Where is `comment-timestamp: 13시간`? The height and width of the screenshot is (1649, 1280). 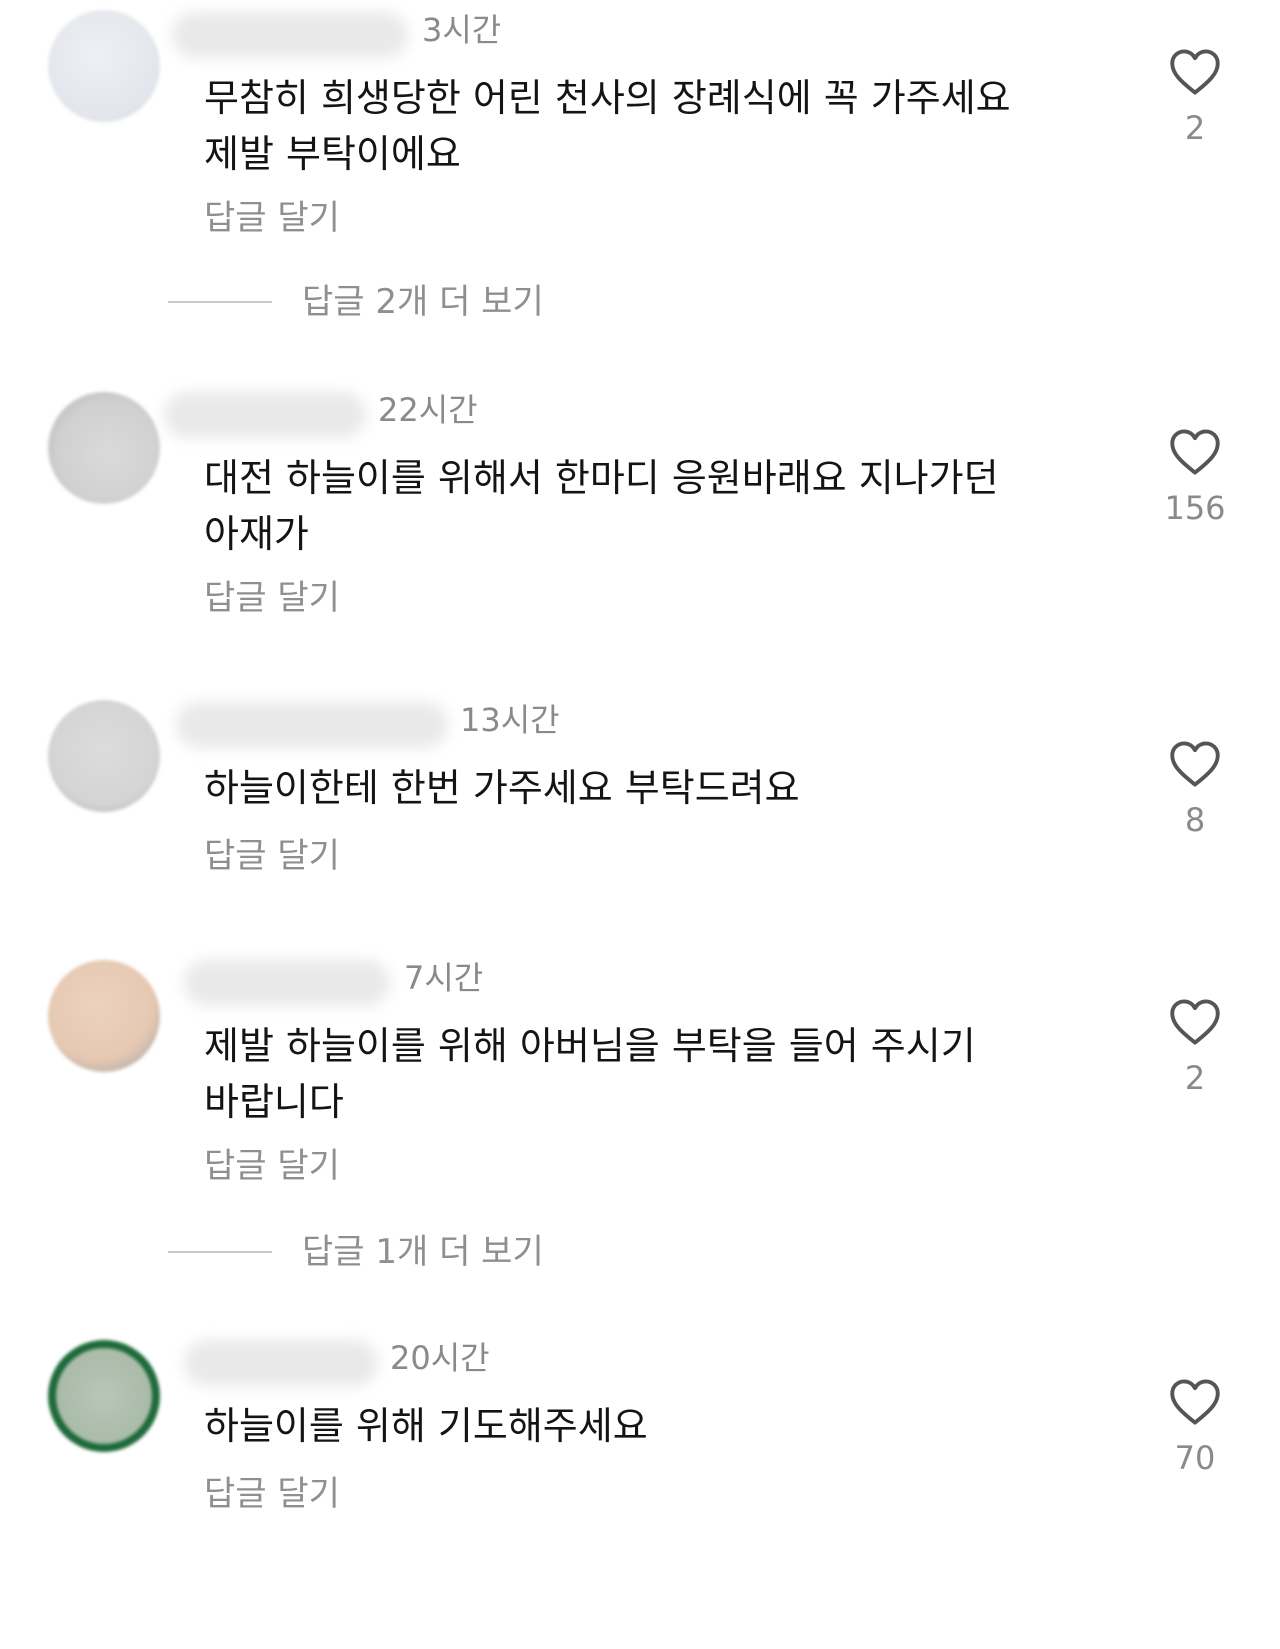 comment-timestamp: 13시간 is located at coordinates (510, 720).